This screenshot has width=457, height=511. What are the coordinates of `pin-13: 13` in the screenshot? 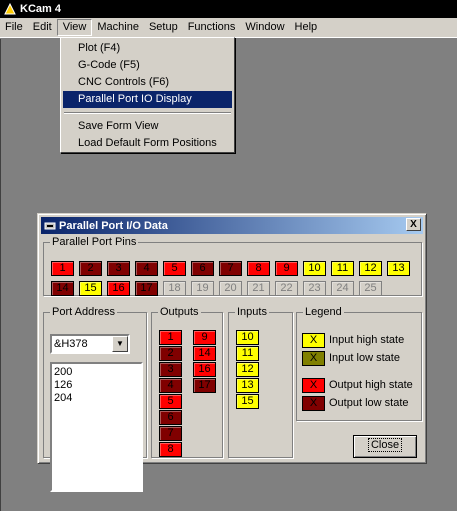 It's located at (398, 268).